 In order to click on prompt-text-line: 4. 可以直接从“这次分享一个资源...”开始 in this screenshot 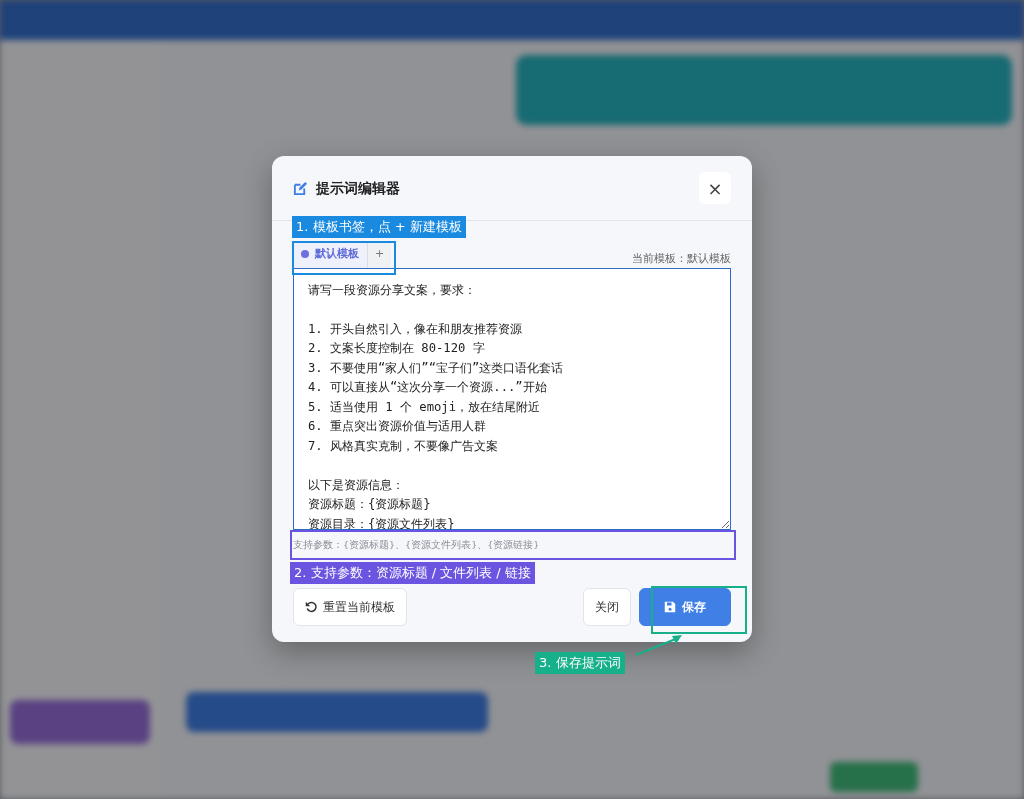, I will do `click(427, 387)`.